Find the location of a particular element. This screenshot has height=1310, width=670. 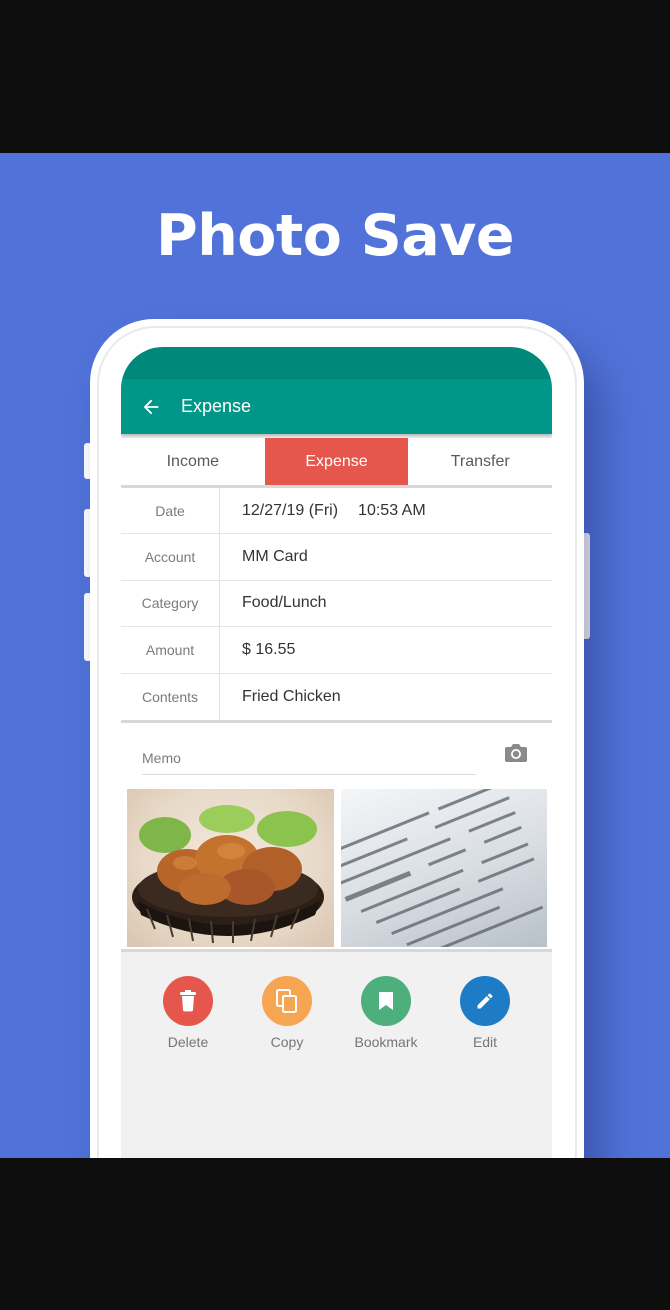

action-bar: Delete Copy Bookmark Edit is located at coordinates (336, 1001).